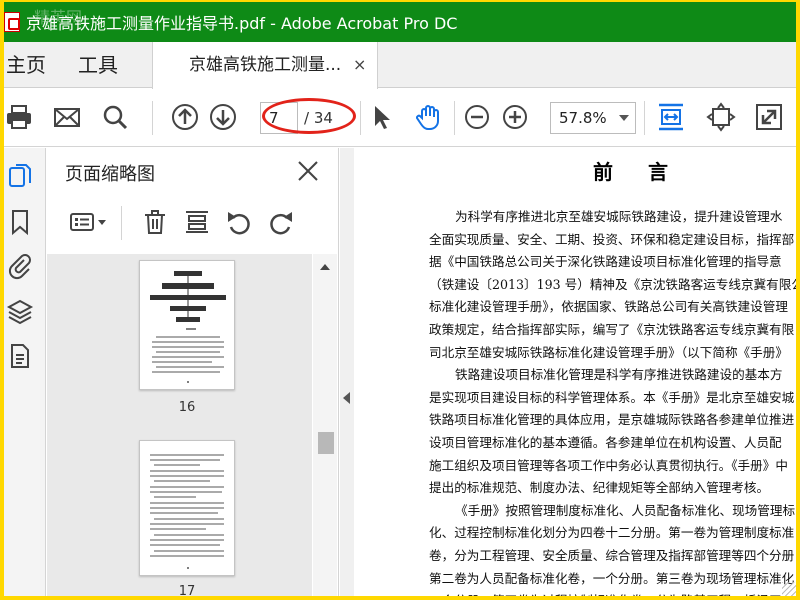 This screenshot has height=600, width=800. I want to click on window-title: 京雄高铁施工测量作业指导书.pdf - Adobe Acrobat Pro DC, so click(242, 23).